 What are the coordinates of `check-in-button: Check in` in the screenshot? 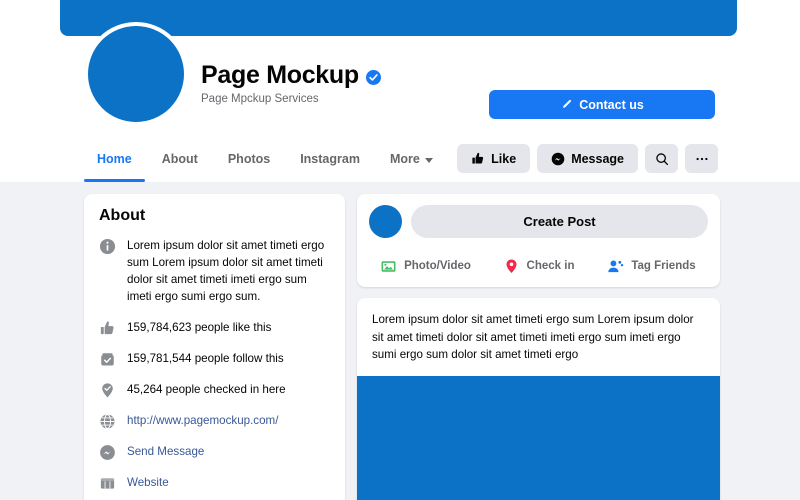 It's located at (538, 266).